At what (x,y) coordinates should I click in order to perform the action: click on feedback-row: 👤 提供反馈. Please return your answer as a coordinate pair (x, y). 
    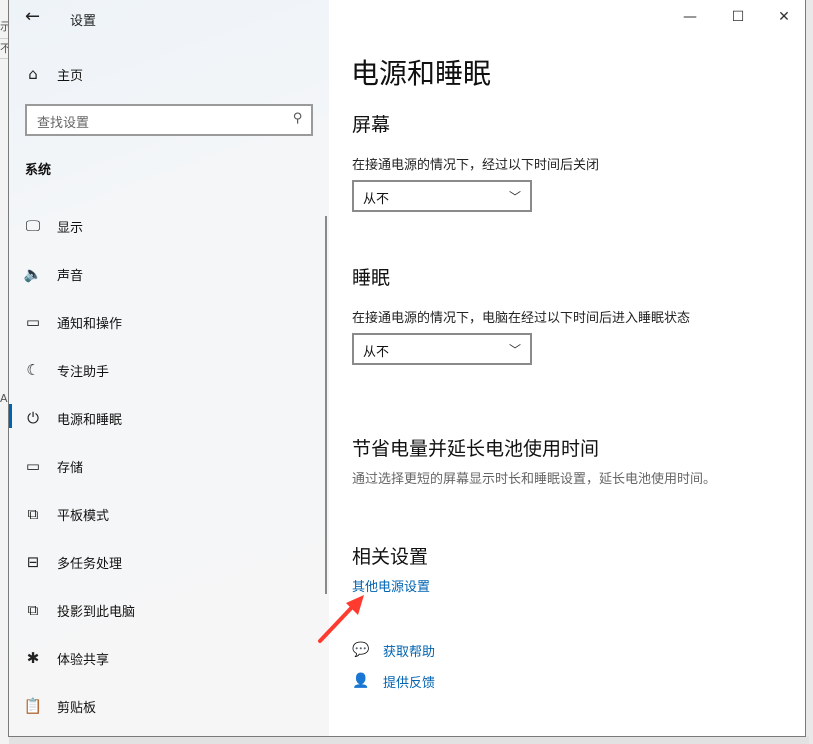
    Looking at the image, I should click on (393, 681).